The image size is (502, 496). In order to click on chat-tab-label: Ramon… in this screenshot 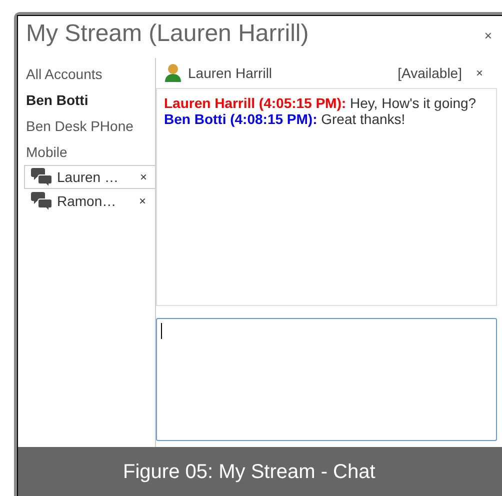, I will do `click(87, 201)`.